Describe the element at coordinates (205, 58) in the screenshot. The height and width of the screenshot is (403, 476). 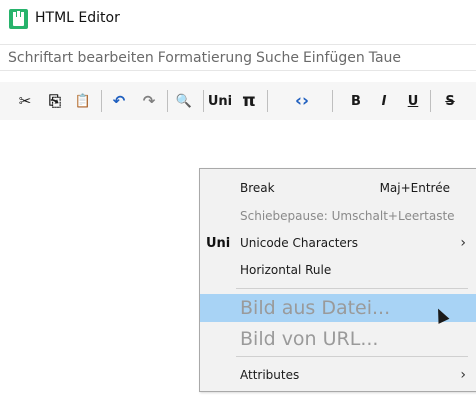
I see `menu-format: Formatierung` at that location.